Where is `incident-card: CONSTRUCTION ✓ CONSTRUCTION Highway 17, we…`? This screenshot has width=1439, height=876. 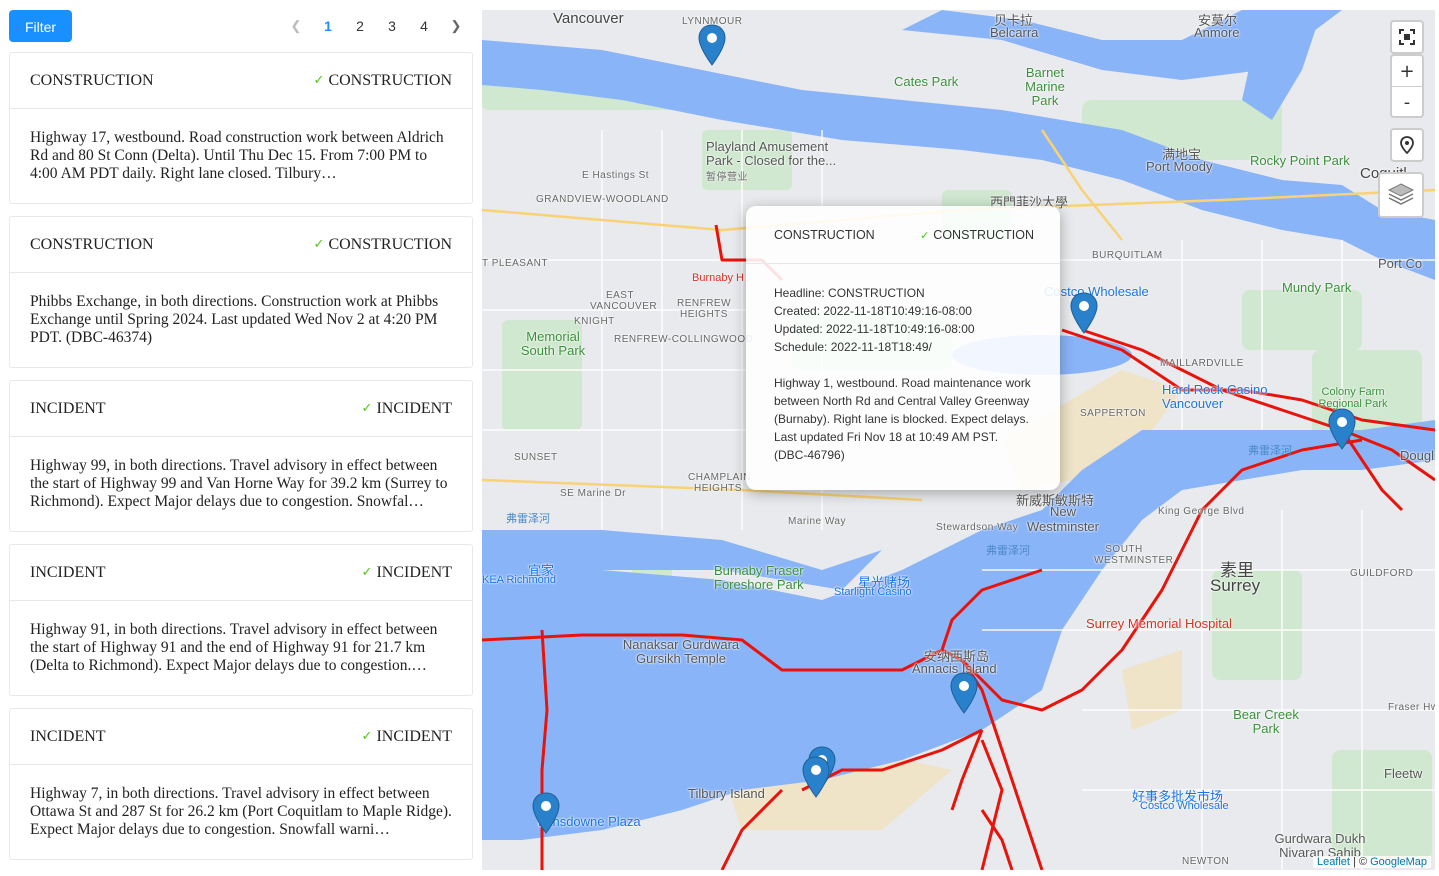 incident-card: CONSTRUCTION ✓ CONSTRUCTION Highway 17, we… is located at coordinates (241, 128).